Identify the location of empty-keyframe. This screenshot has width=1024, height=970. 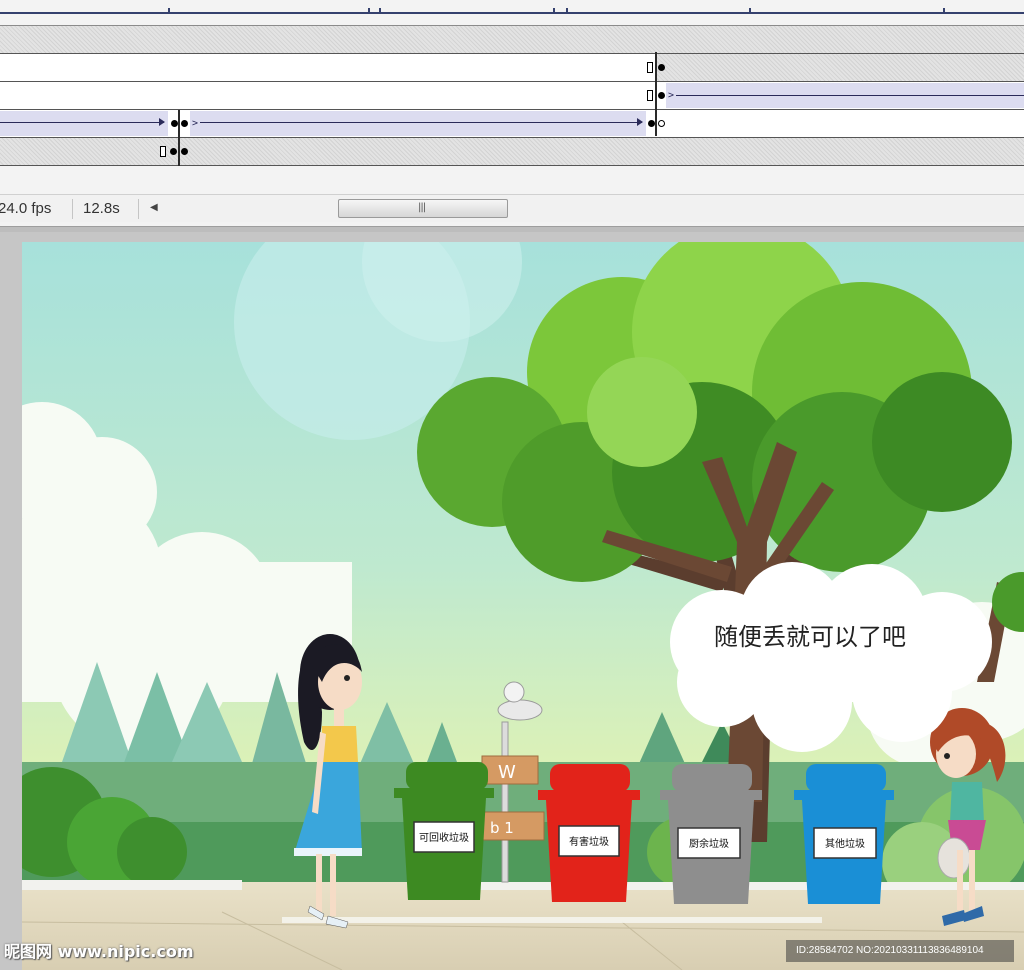
(661, 123).